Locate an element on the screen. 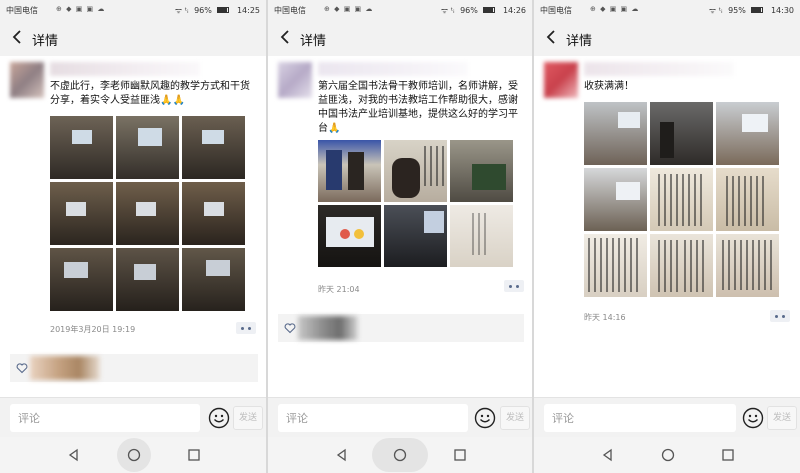 This screenshot has height=473, width=800. likes-section is located at coordinates (401, 328).